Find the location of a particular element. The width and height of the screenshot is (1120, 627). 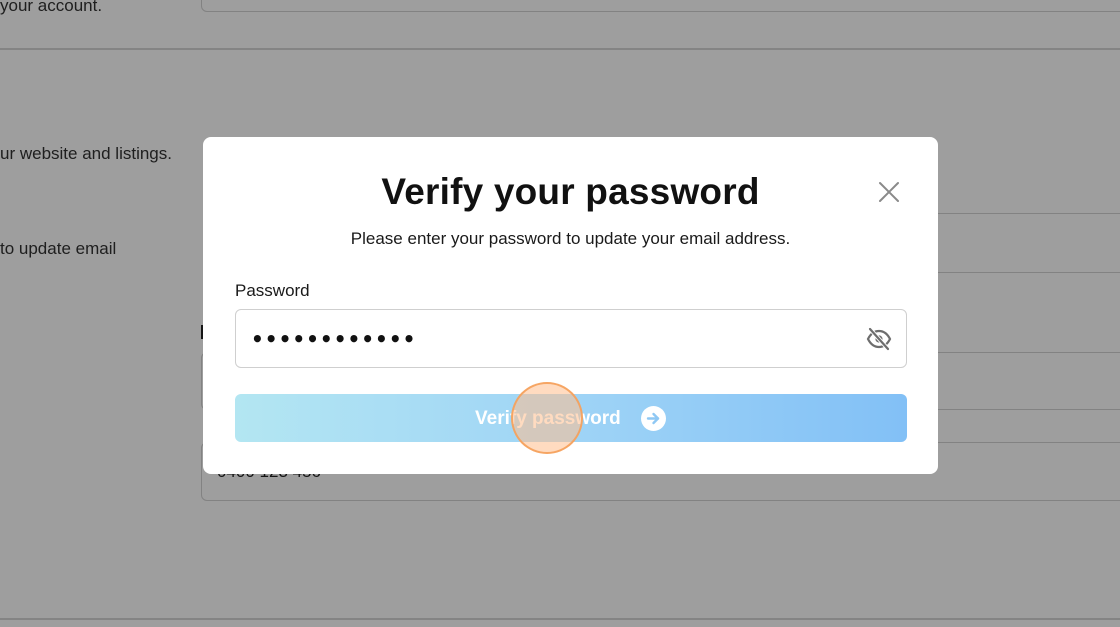

show-password-toggle is located at coordinates (879, 339).